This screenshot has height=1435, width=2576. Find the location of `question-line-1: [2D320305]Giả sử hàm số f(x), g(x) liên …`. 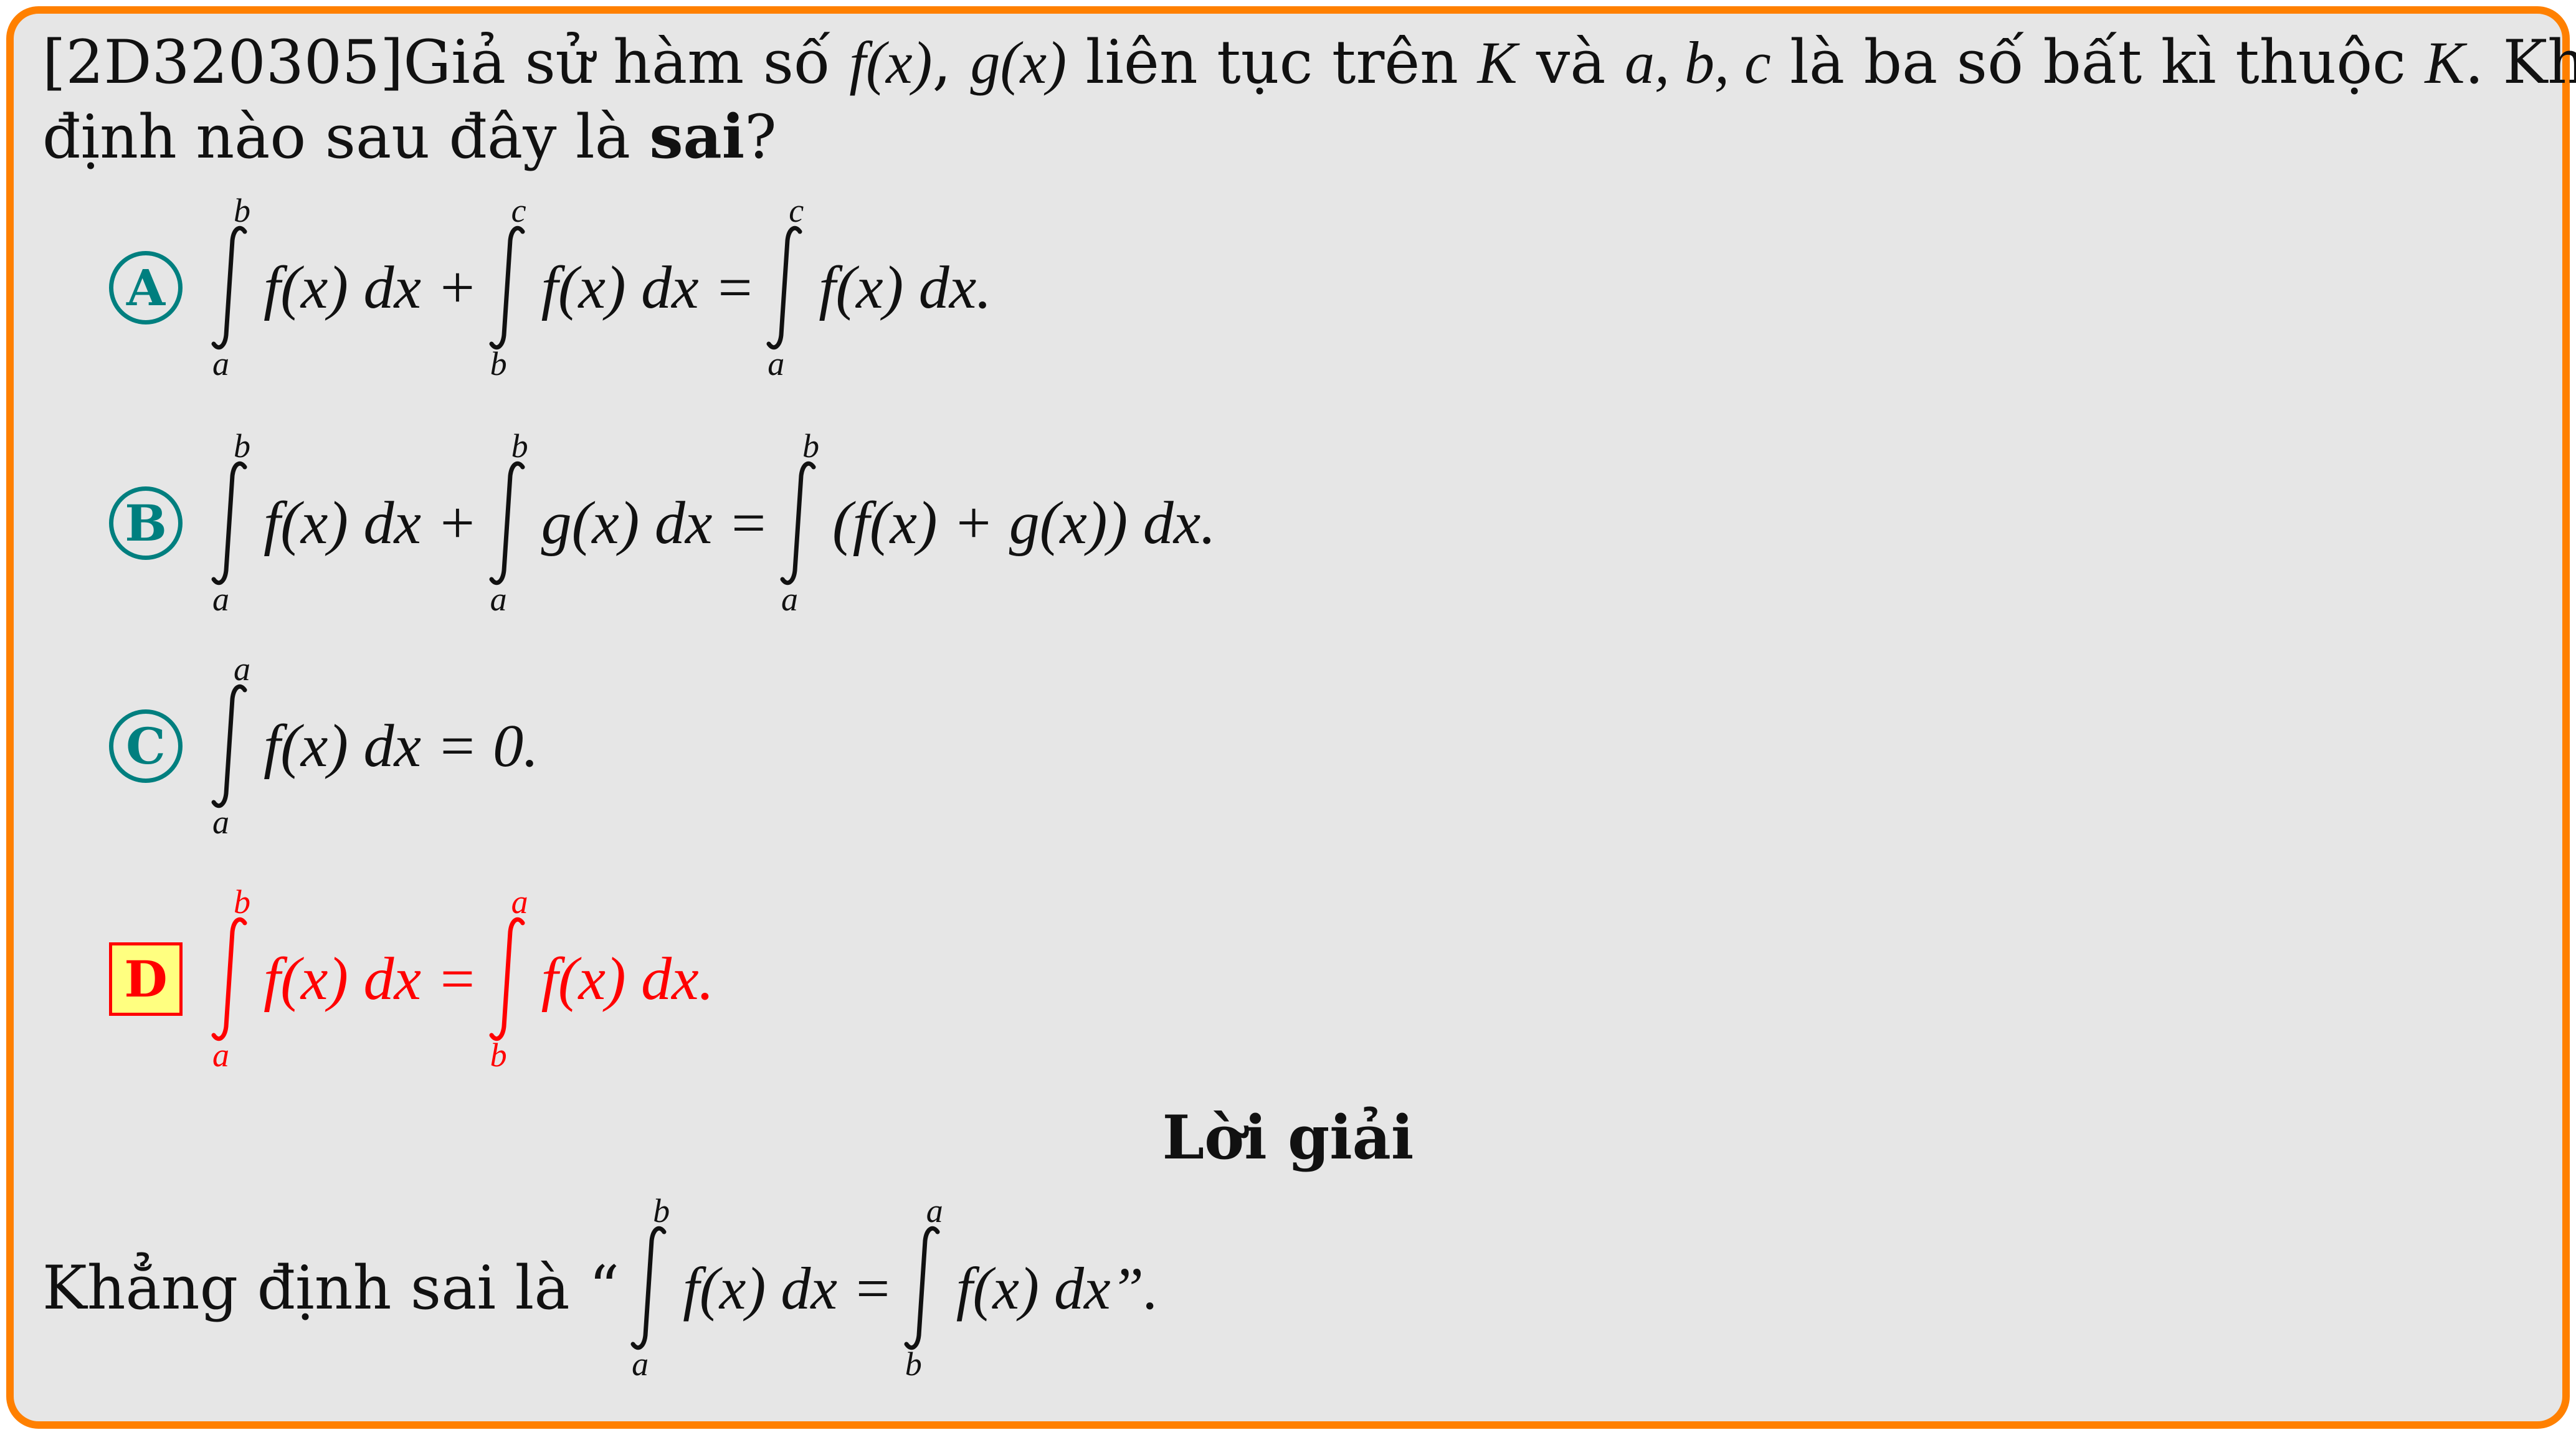

question-line-1: [2D320305]Giả sử hàm số f(x), g(x) liên … is located at coordinates (1309, 62).